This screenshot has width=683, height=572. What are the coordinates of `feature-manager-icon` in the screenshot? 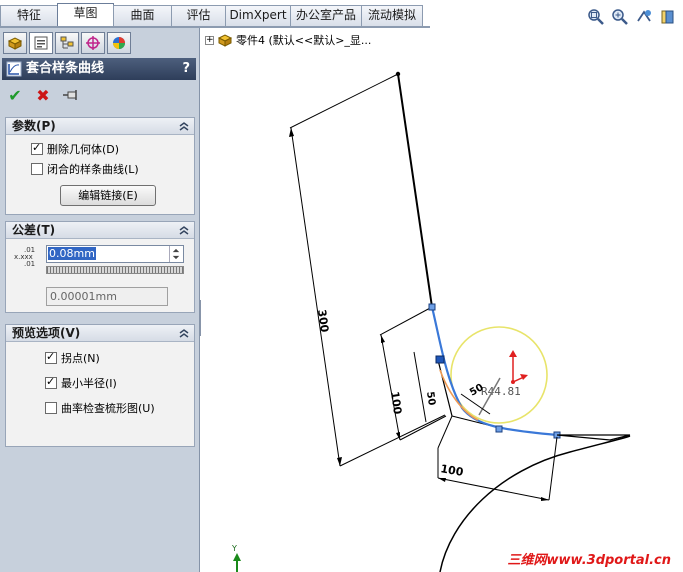 It's located at (15, 43).